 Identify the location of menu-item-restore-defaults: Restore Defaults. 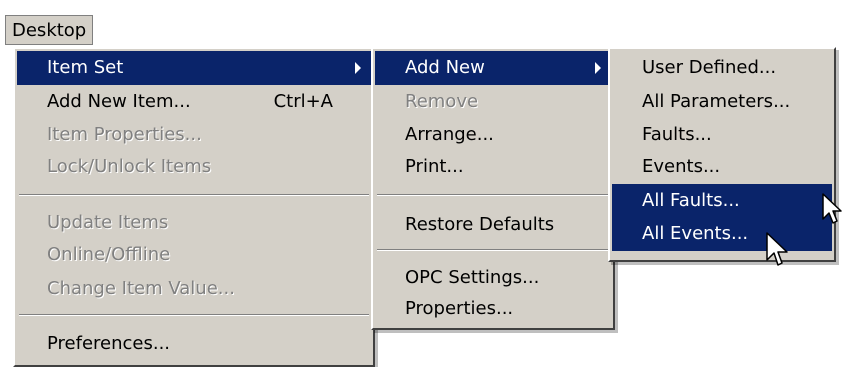
(493, 225).